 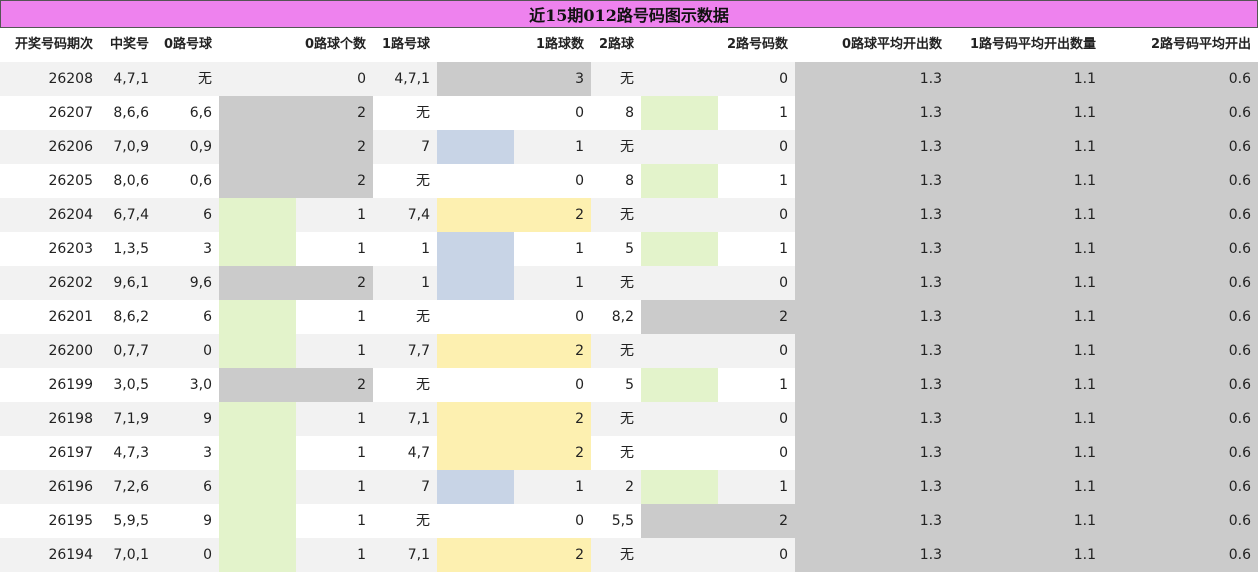 I want to click on table-title: 近15期012路号码图示数据, so click(x=629, y=14).